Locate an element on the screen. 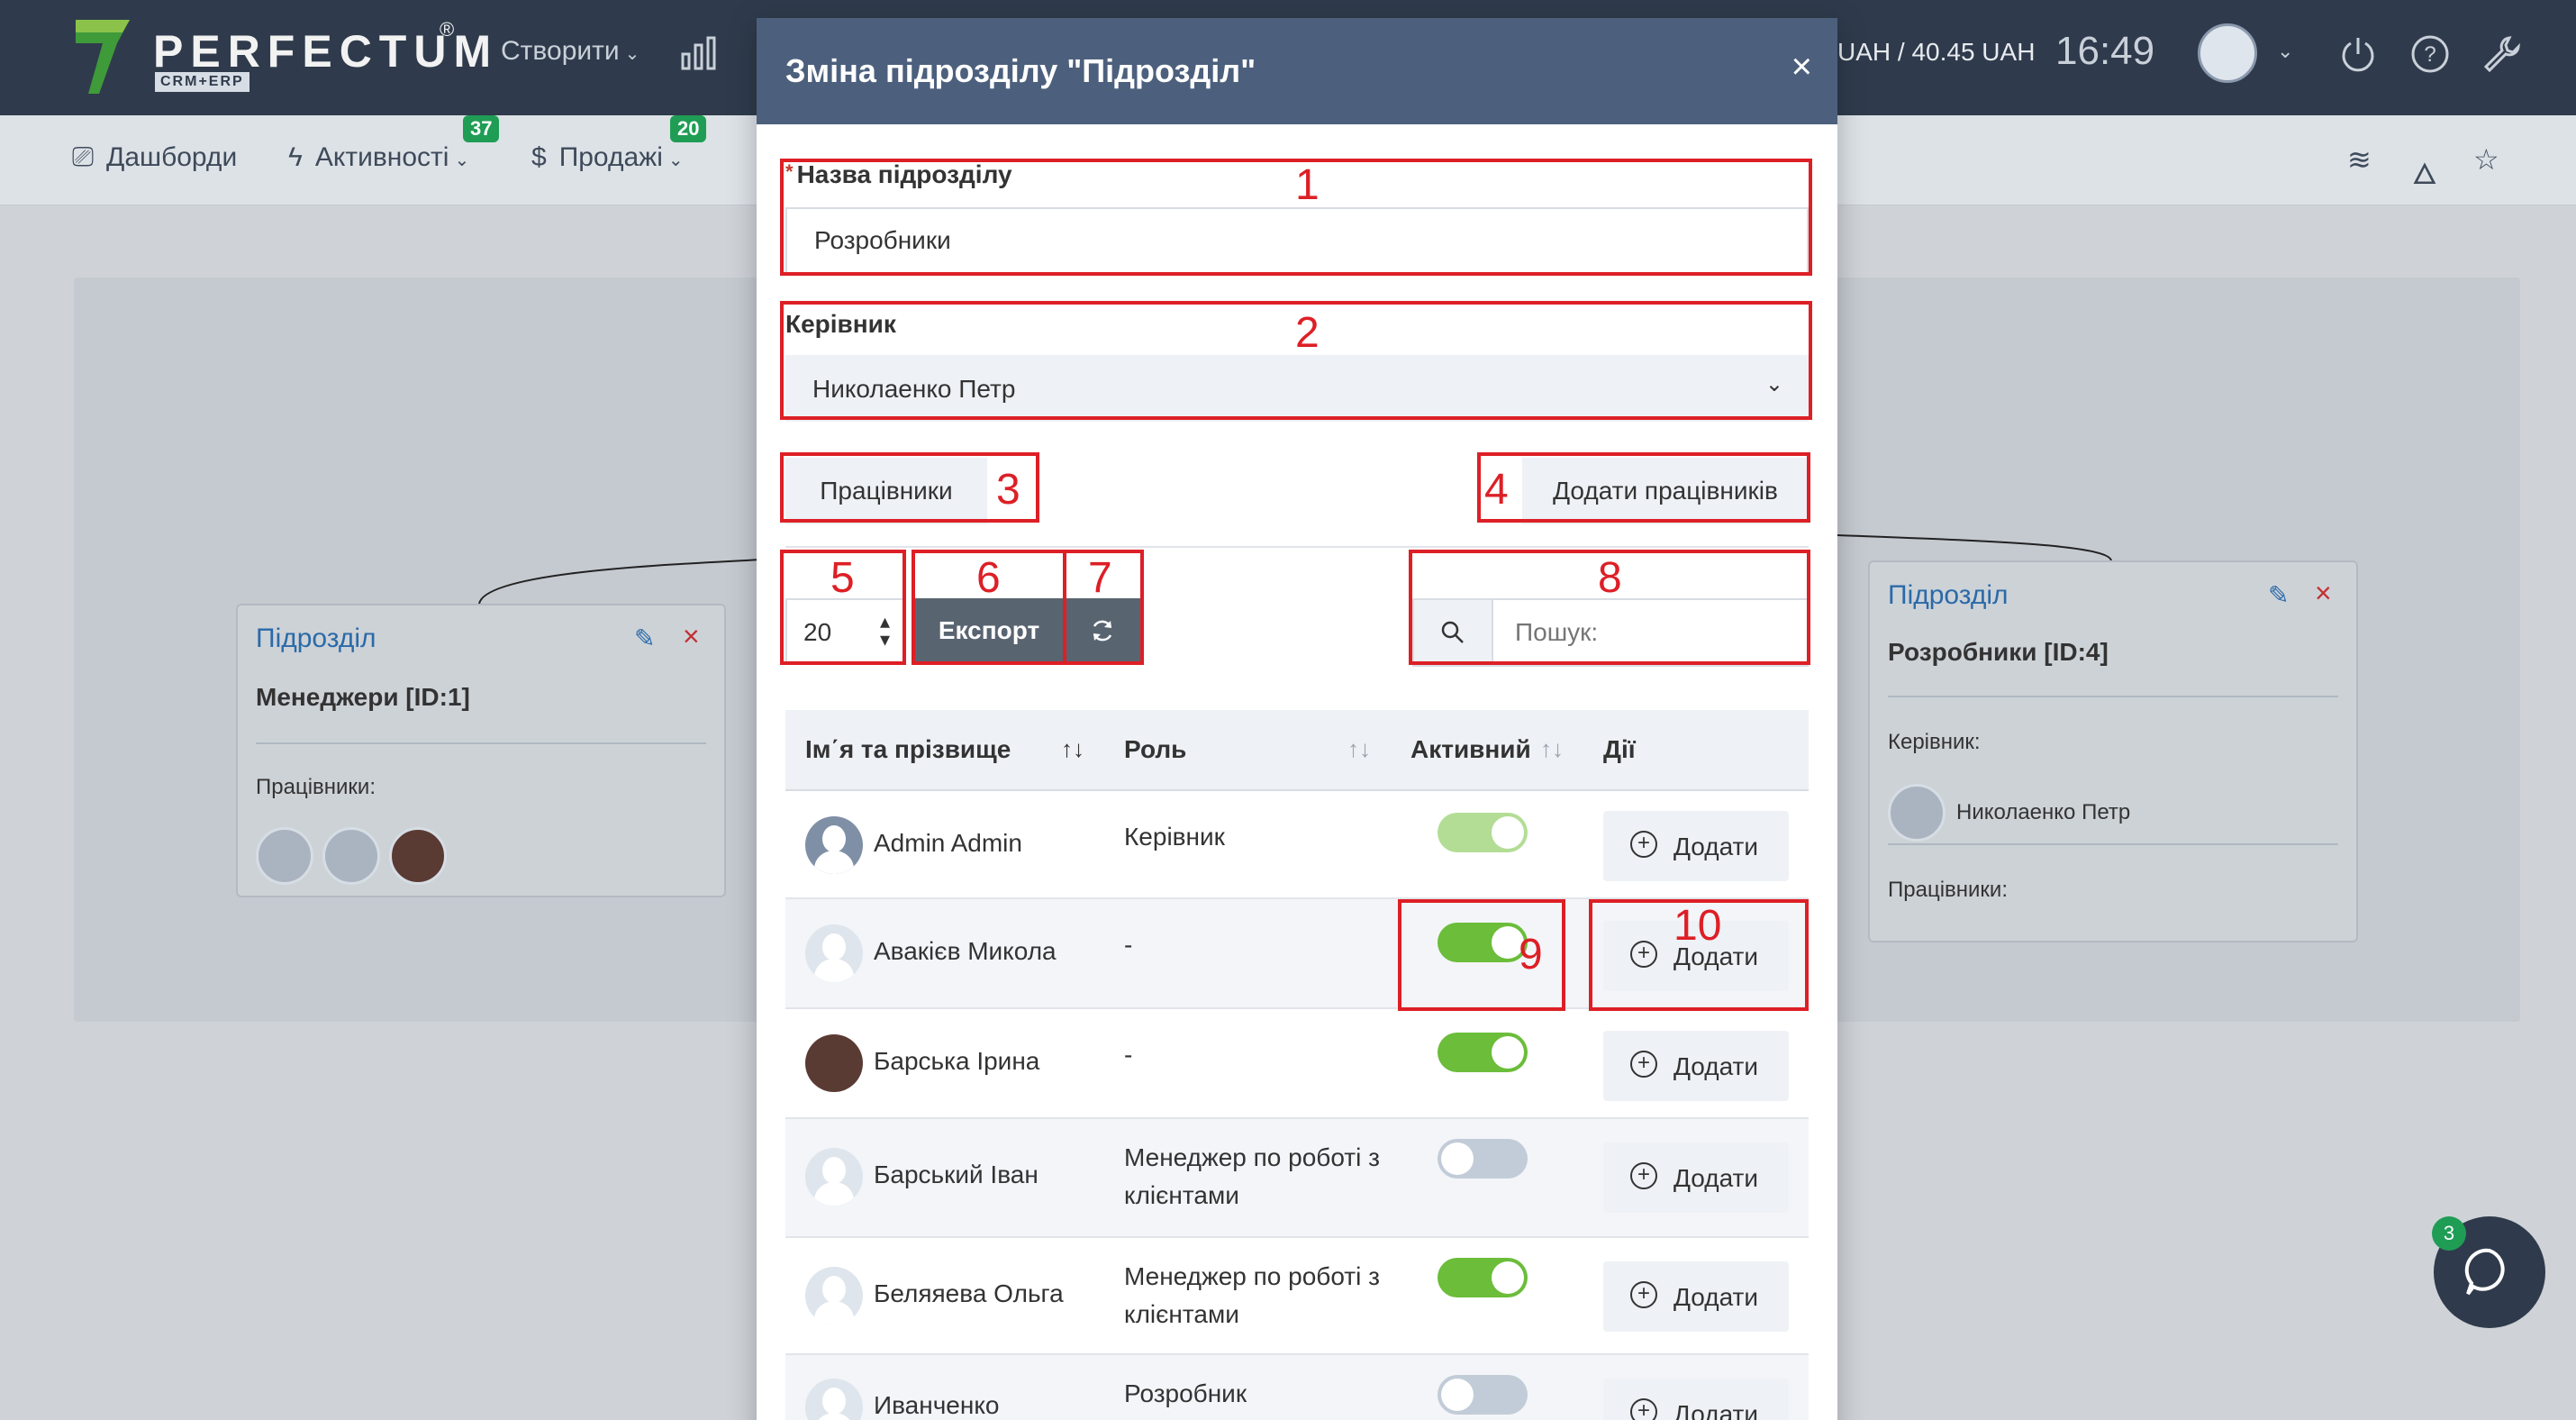  annotation-number: 10 is located at coordinates (1697, 926).